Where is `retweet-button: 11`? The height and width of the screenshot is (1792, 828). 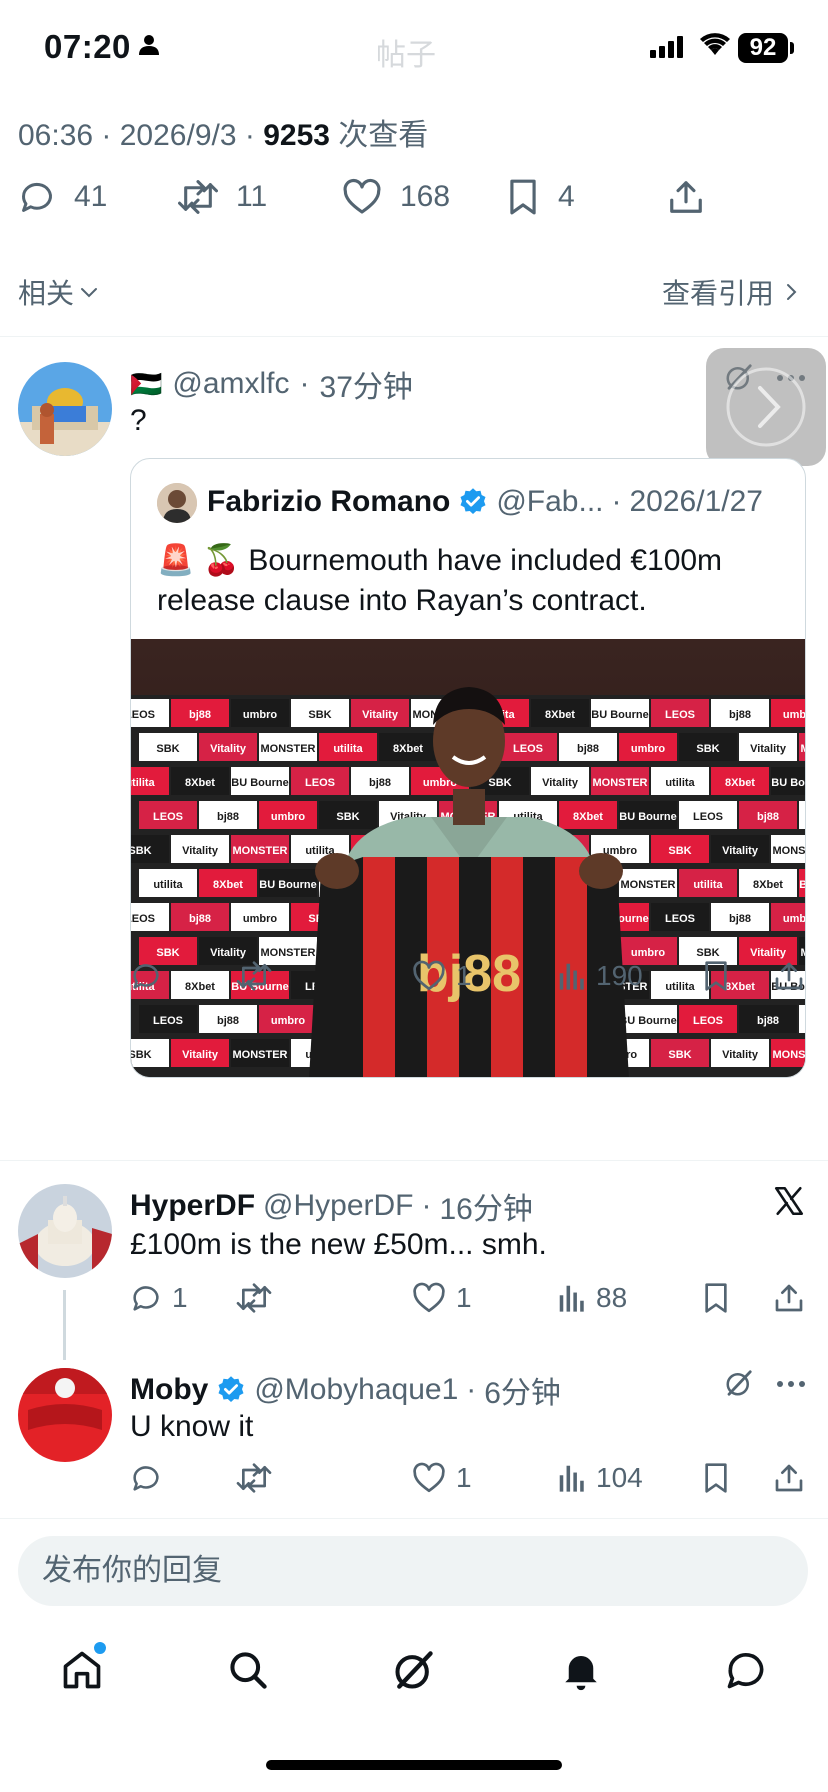 retweet-button: 11 is located at coordinates (222, 197).